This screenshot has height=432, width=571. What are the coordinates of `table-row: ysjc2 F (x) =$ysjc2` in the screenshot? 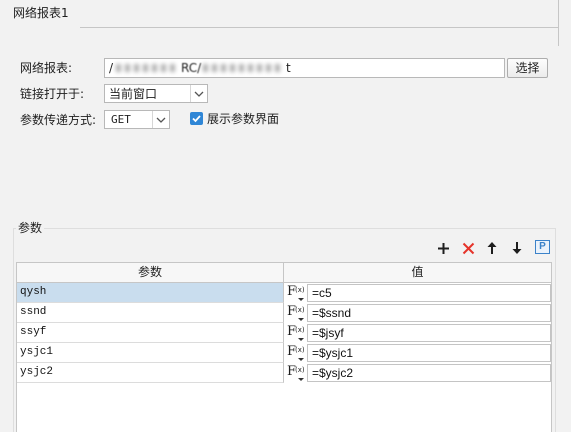 It's located at (284, 373).